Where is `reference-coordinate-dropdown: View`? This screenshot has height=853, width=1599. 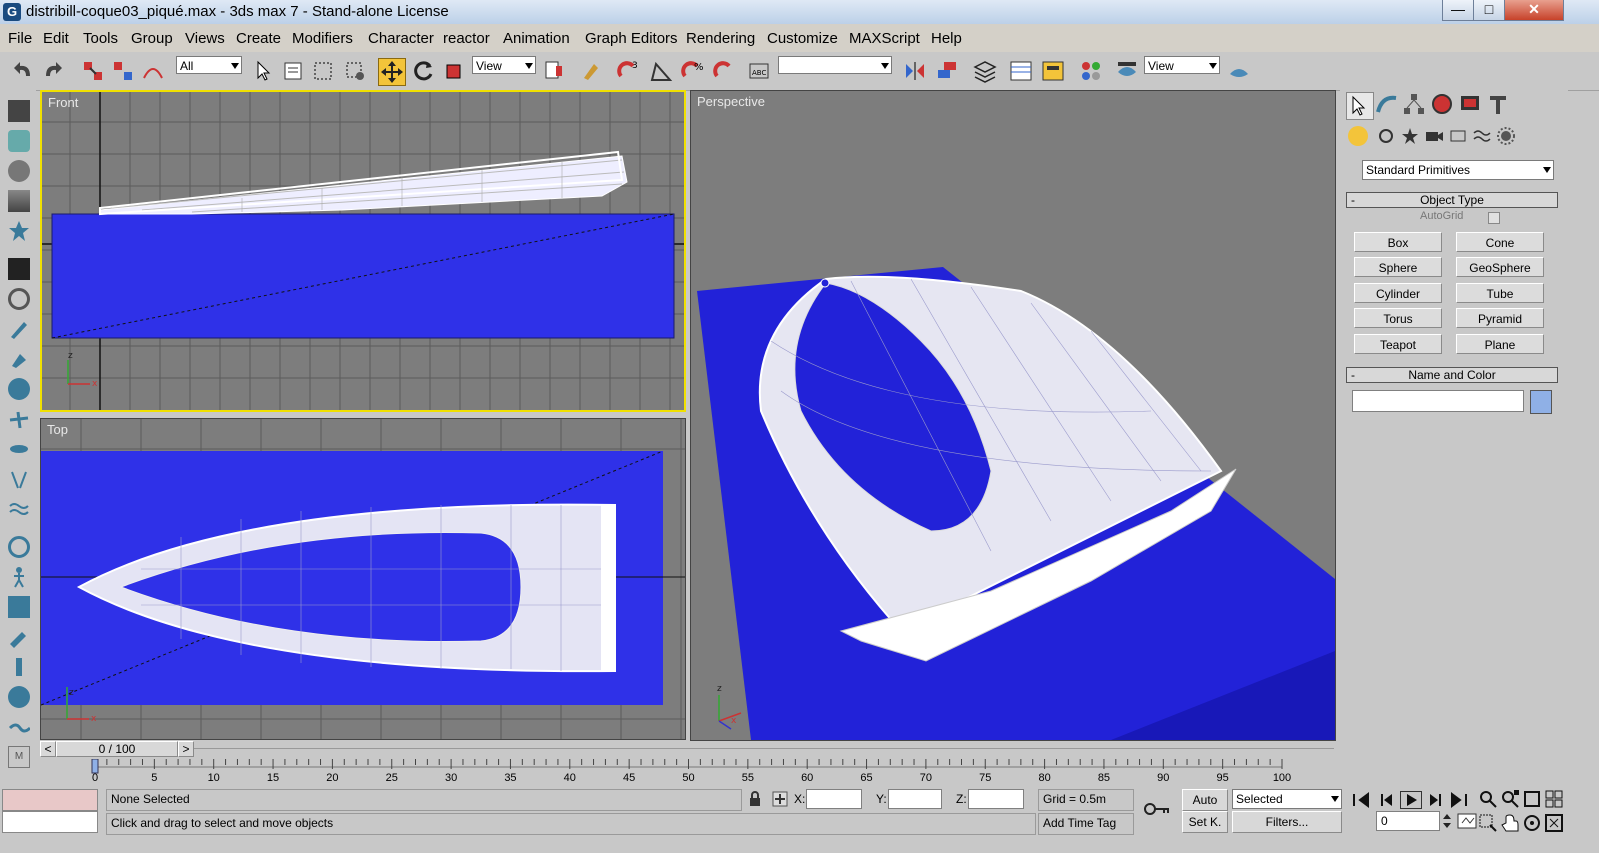
reference-coordinate-dropdown: View is located at coordinates (504, 65).